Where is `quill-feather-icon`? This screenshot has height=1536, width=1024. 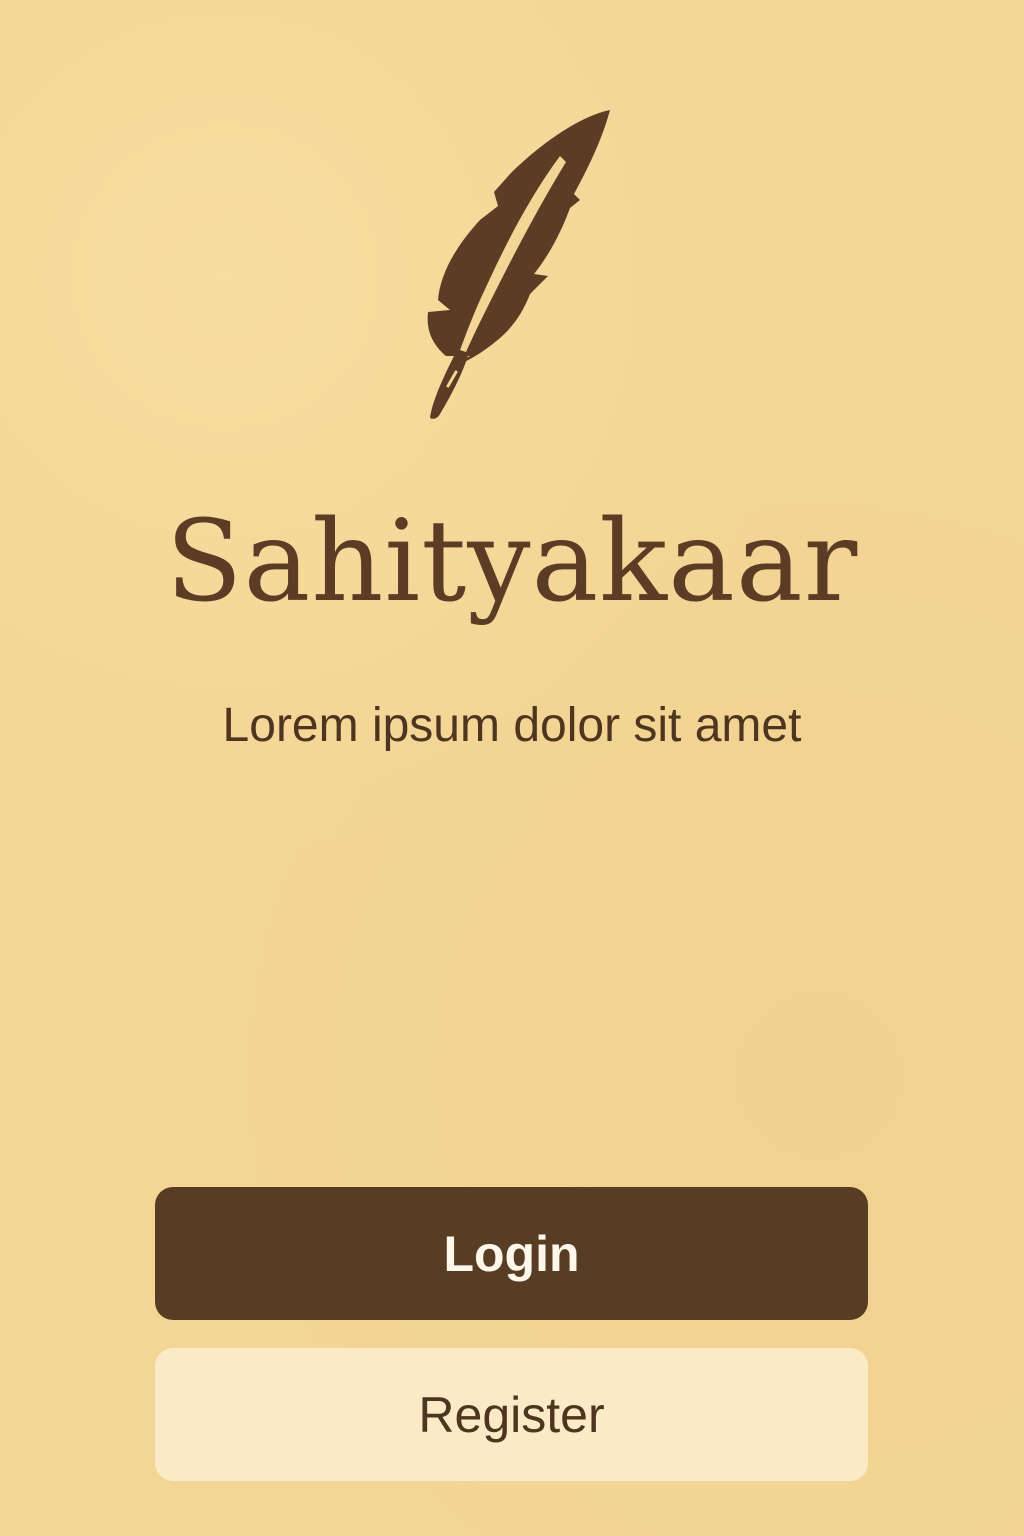
quill-feather-icon is located at coordinates (515, 264).